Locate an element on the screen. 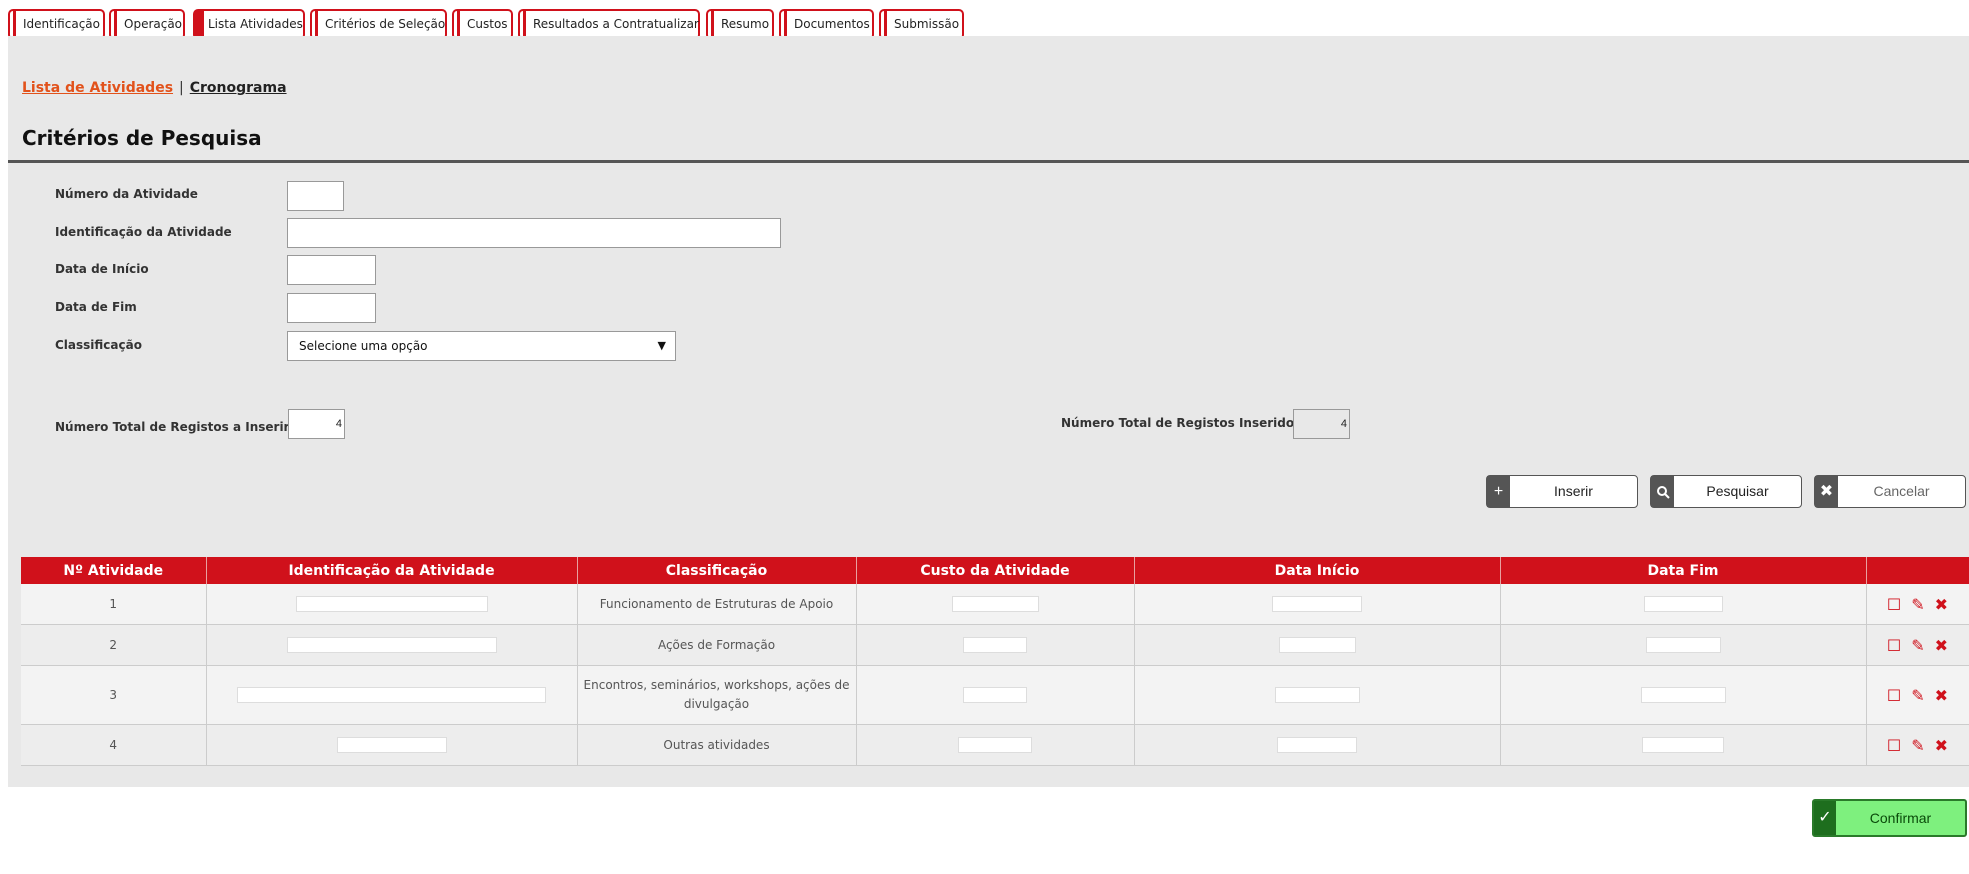 This screenshot has width=1969, height=874. cell-numero: 1 is located at coordinates (114, 604).